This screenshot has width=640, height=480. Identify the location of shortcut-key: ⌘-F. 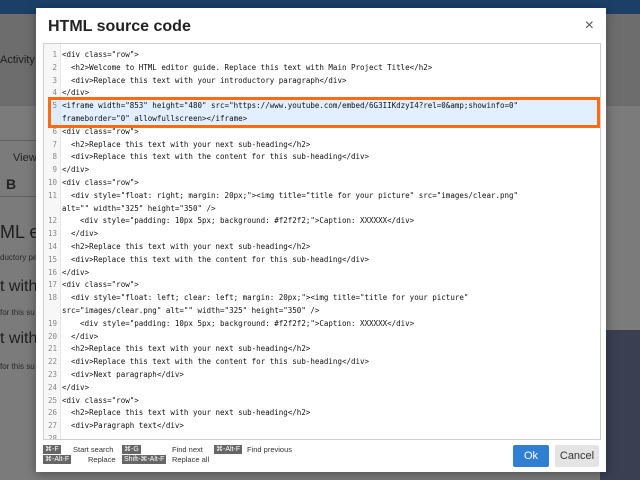
(52, 449).